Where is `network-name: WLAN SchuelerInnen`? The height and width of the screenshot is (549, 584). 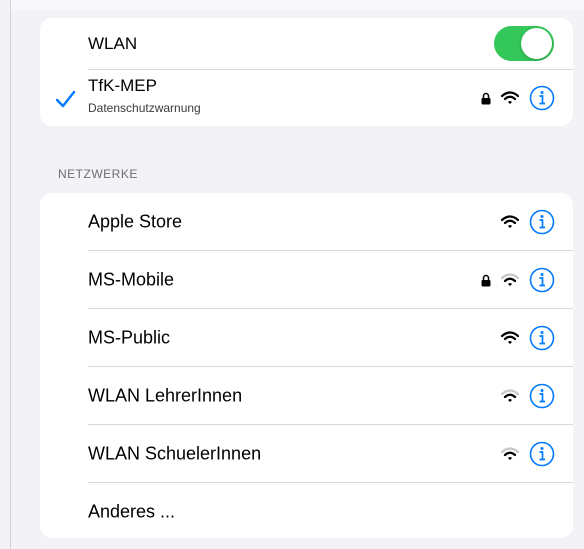
network-name: WLAN SchuelerInnen is located at coordinates (175, 453).